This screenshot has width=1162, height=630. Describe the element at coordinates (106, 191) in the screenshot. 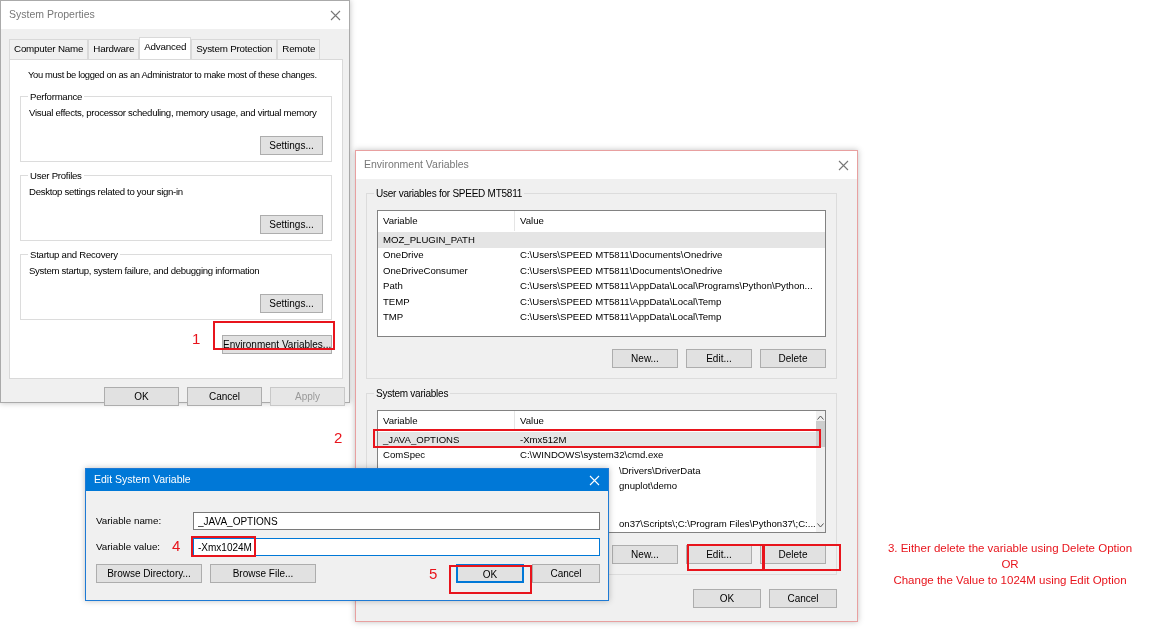

I see `group-description: Desktop settings related to your sign-in` at that location.